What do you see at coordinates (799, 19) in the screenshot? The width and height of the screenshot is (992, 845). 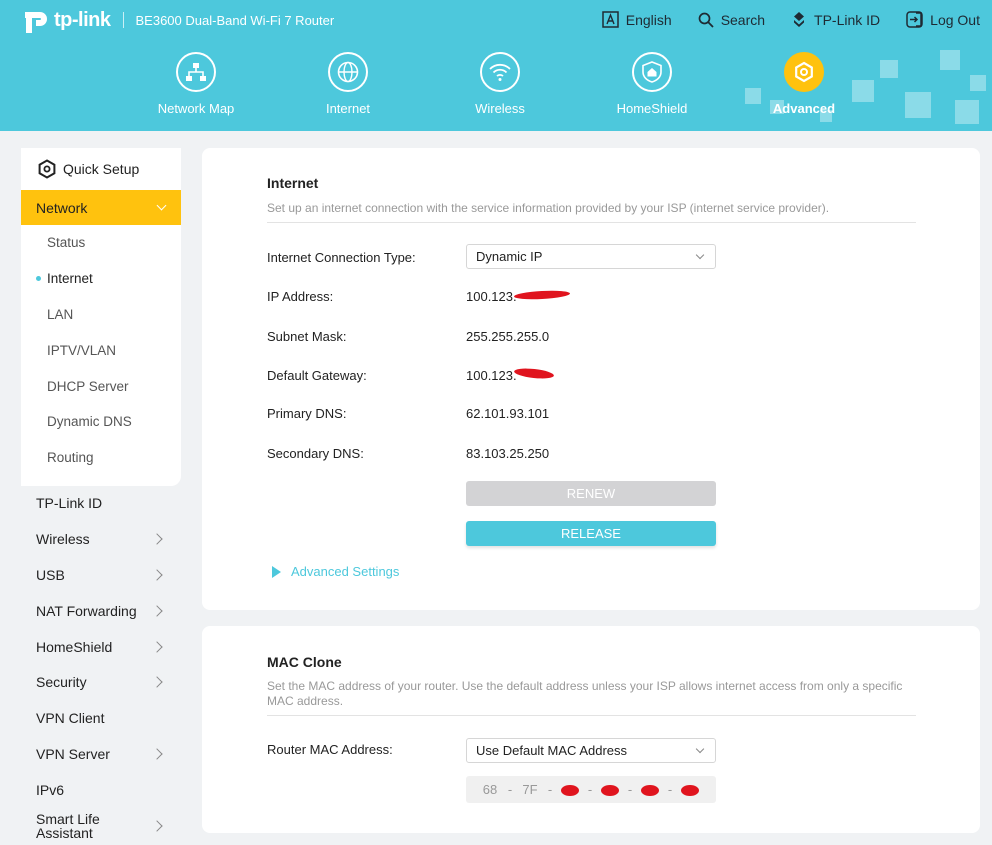 I see `tplink-id-icon` at bounding box center [799, 19].